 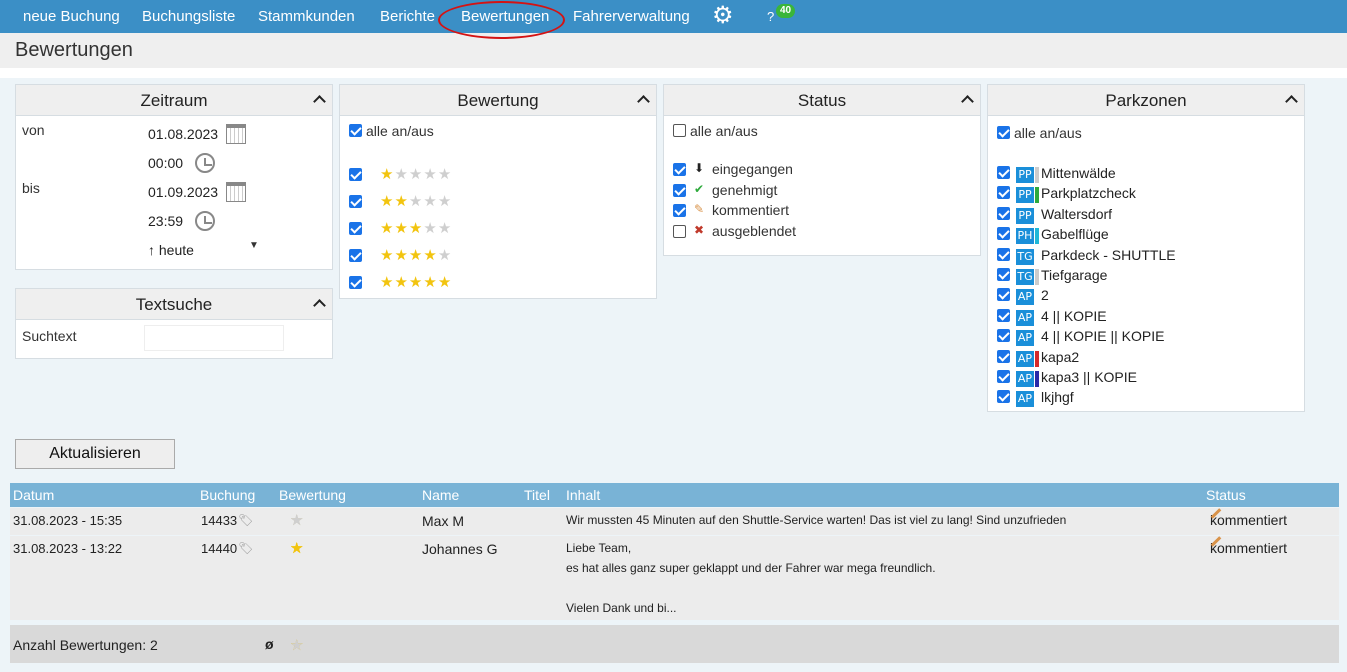 I want to click on textsuche-title: Textsuche, so click(x=174, y=304).